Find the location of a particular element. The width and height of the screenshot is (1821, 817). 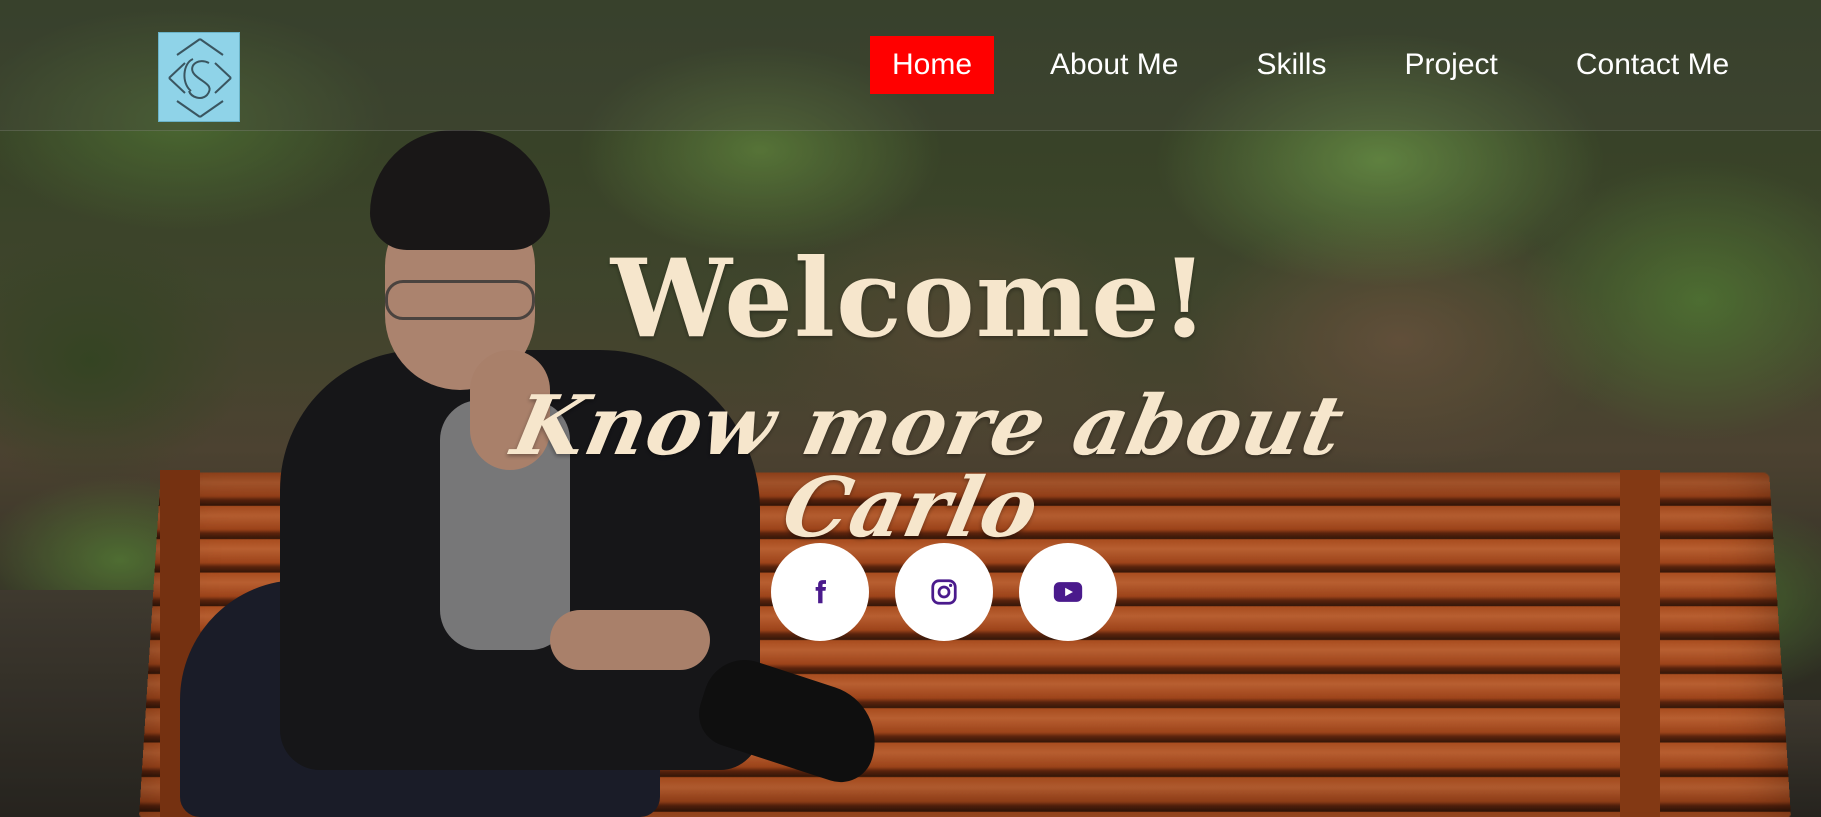

facebook-icon is located at coordinates (820, 592).